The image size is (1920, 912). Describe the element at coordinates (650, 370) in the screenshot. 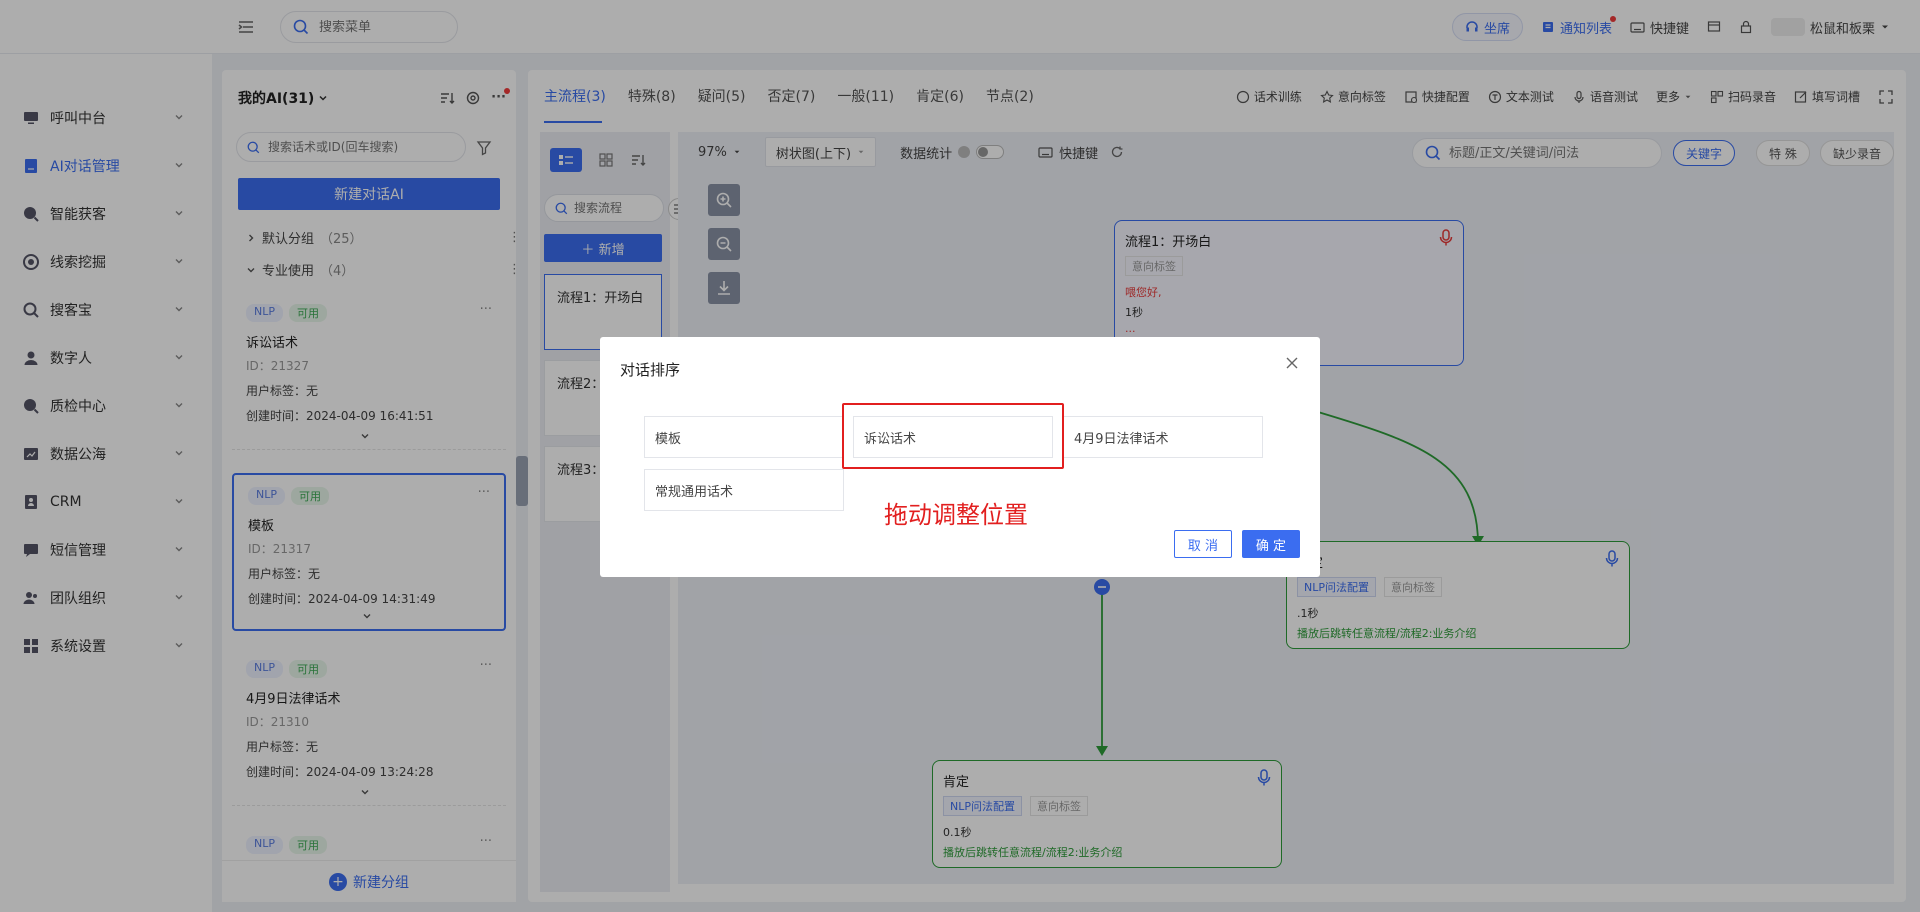

I see `dialog-title: 对话排序` at that location.